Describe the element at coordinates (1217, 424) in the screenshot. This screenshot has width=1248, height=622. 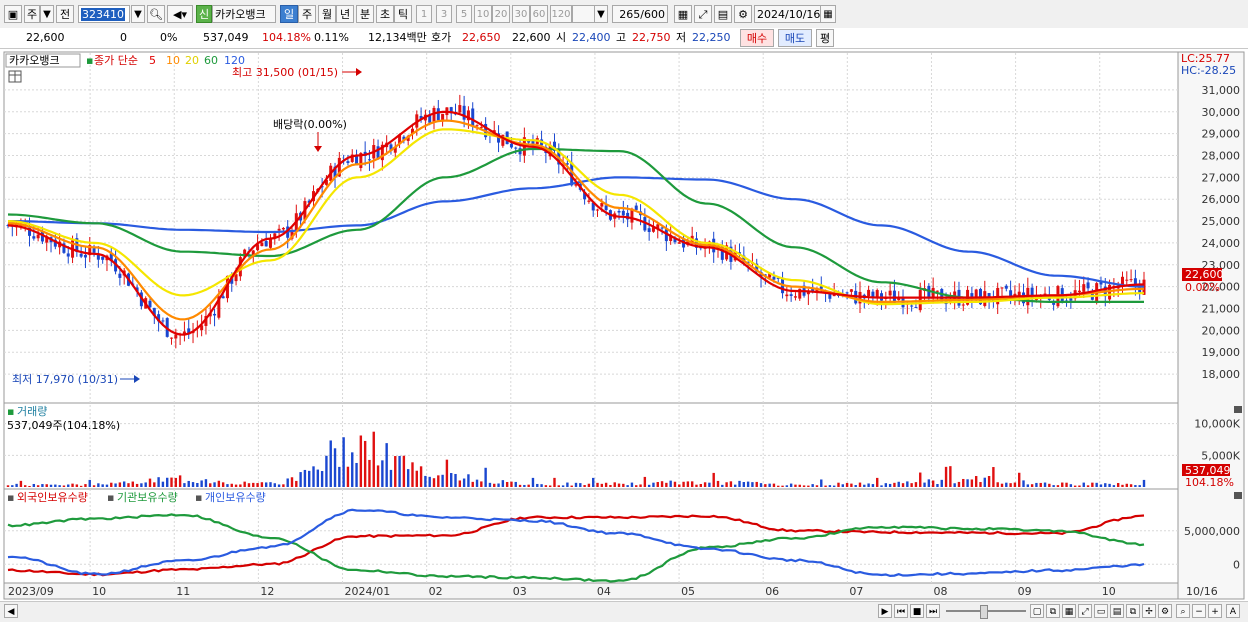
I see `volume-tick-label: 10,000K` at that location.